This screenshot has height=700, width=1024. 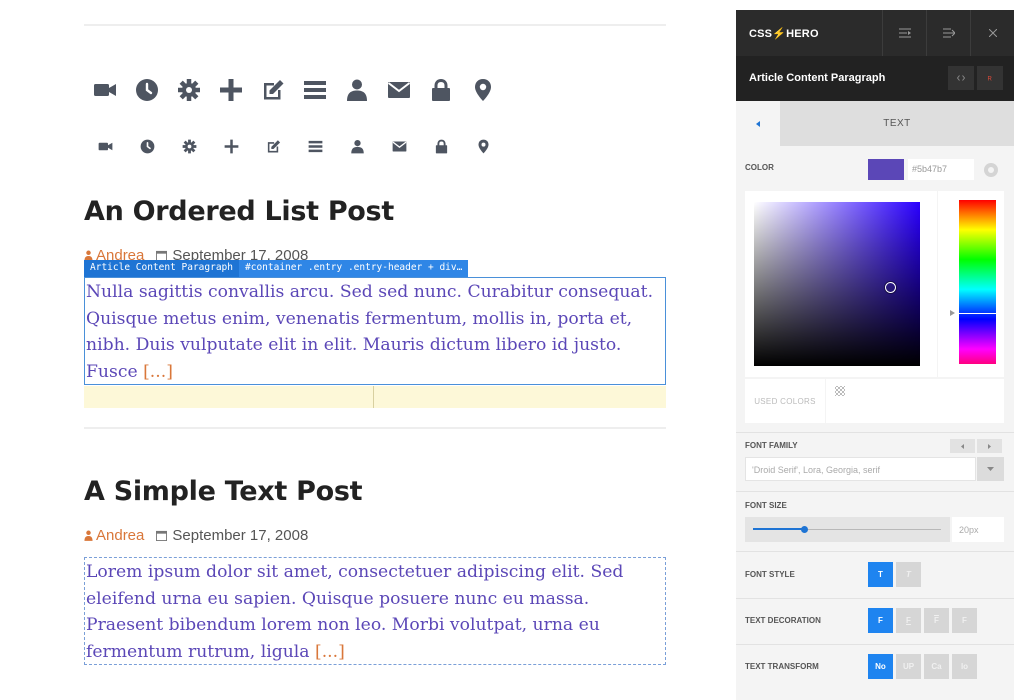 What do you see at coordinates (817, 78) in the screenshot?
I see `element-title: Article Content Paragraph` at bounding box center [817, 78].